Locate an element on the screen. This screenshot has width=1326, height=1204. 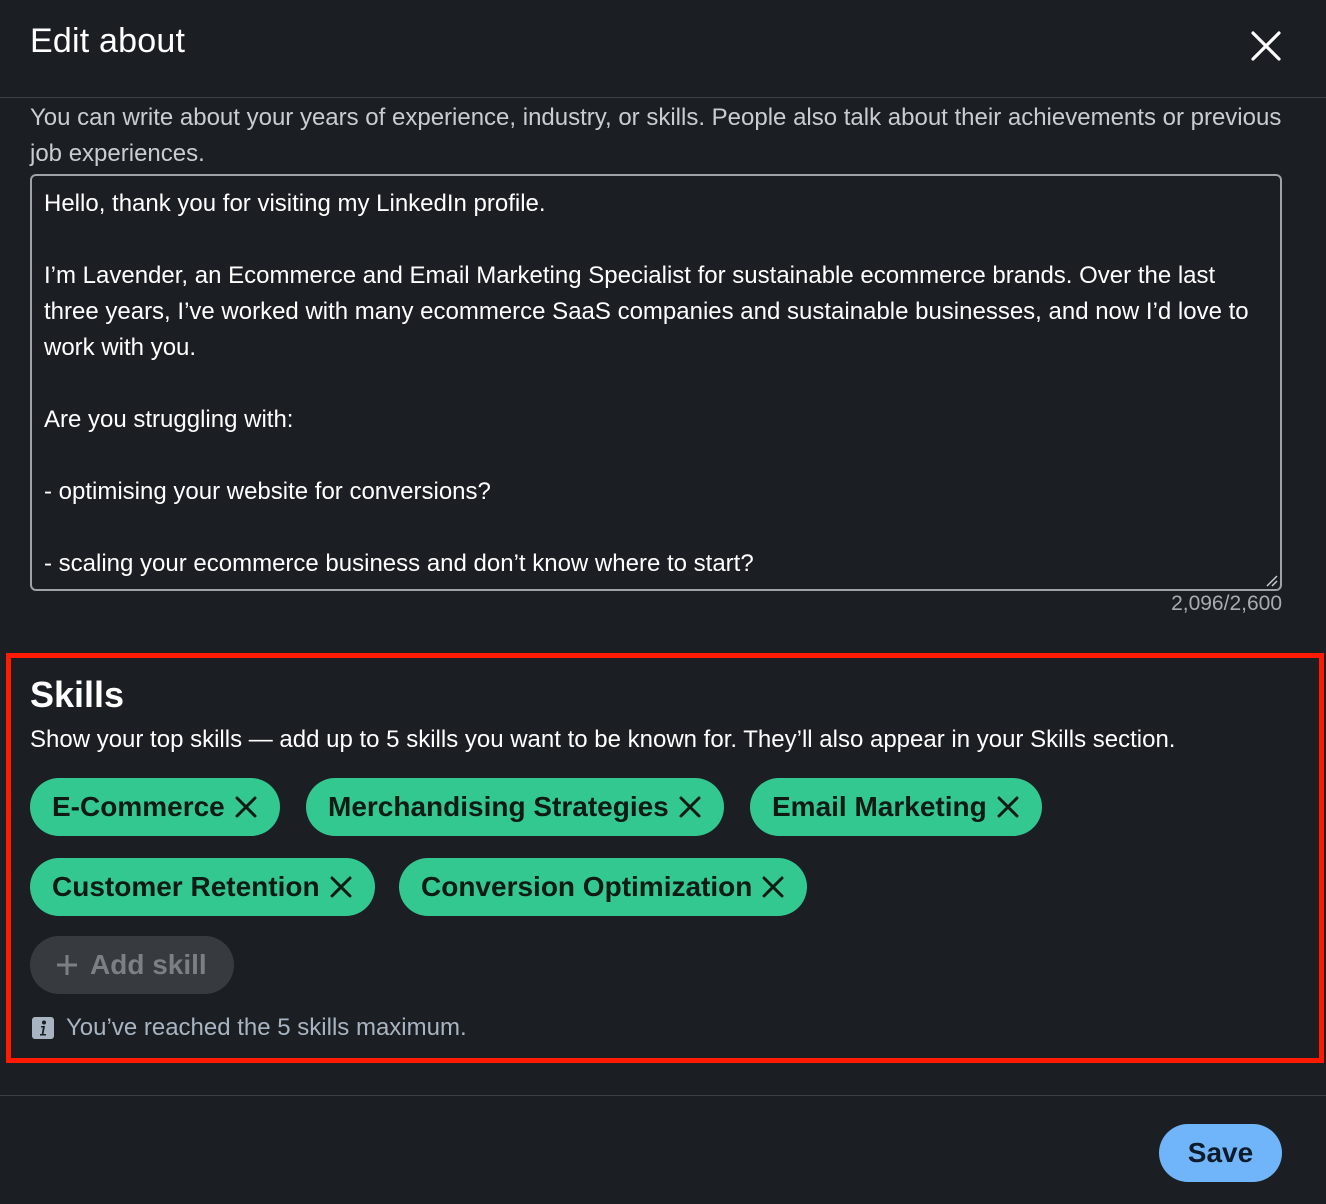
skill-pill: Customer Retention is located at coordinates (202, 887).